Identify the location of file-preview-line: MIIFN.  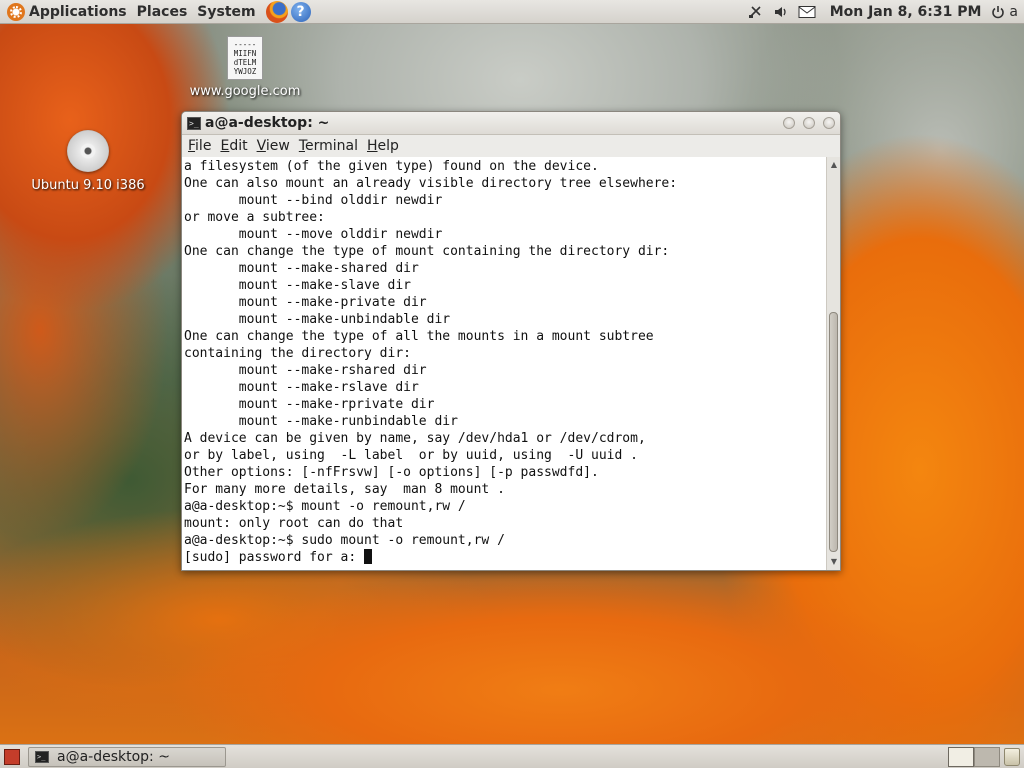
(245, 53).